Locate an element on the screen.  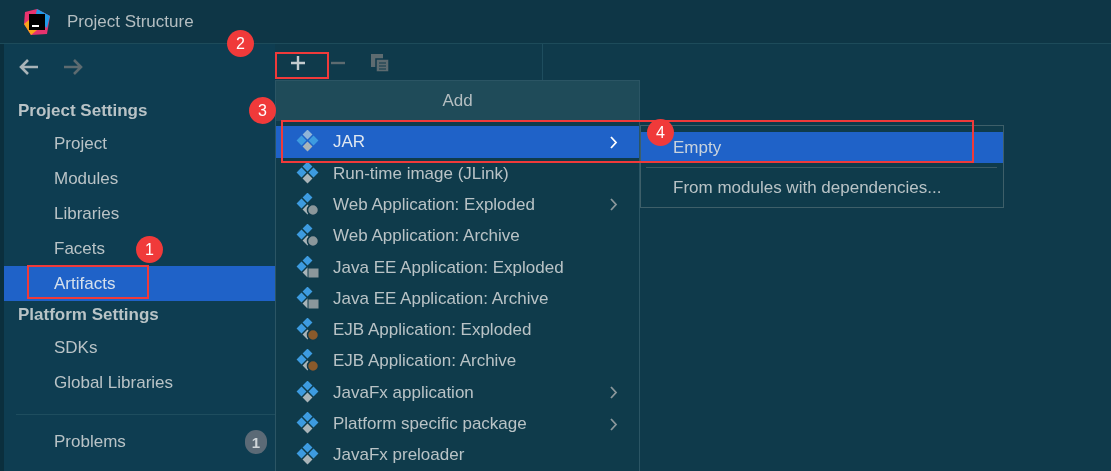
menu-item: JavaFx preloader is located at coordinates (457, 455).